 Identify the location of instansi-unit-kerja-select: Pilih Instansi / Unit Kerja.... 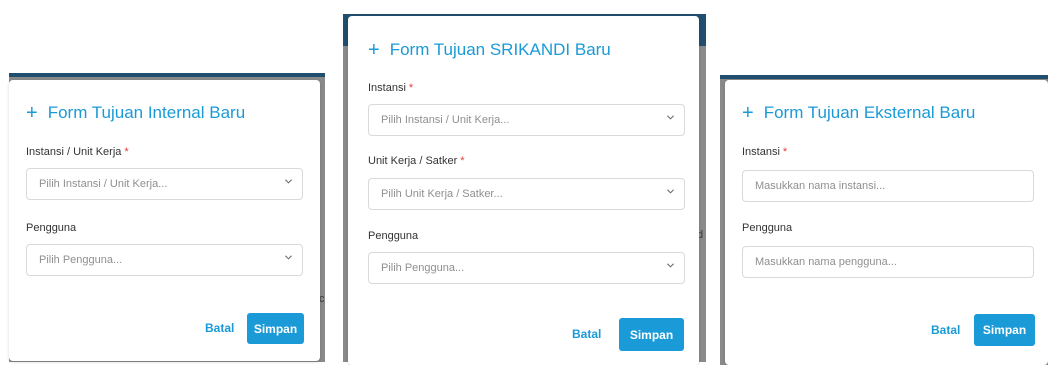
(164, 184).